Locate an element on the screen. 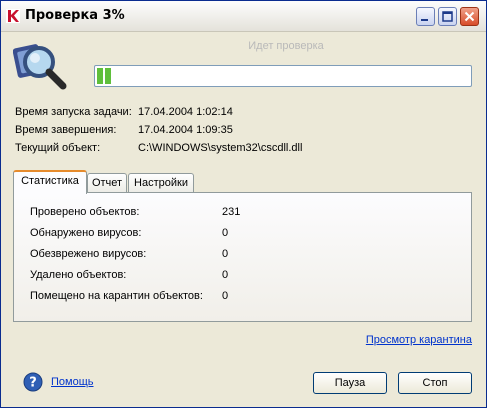 The height and width of the screenshot is (408, 487). help-link: Помощь is located at coordinates (72, 382).